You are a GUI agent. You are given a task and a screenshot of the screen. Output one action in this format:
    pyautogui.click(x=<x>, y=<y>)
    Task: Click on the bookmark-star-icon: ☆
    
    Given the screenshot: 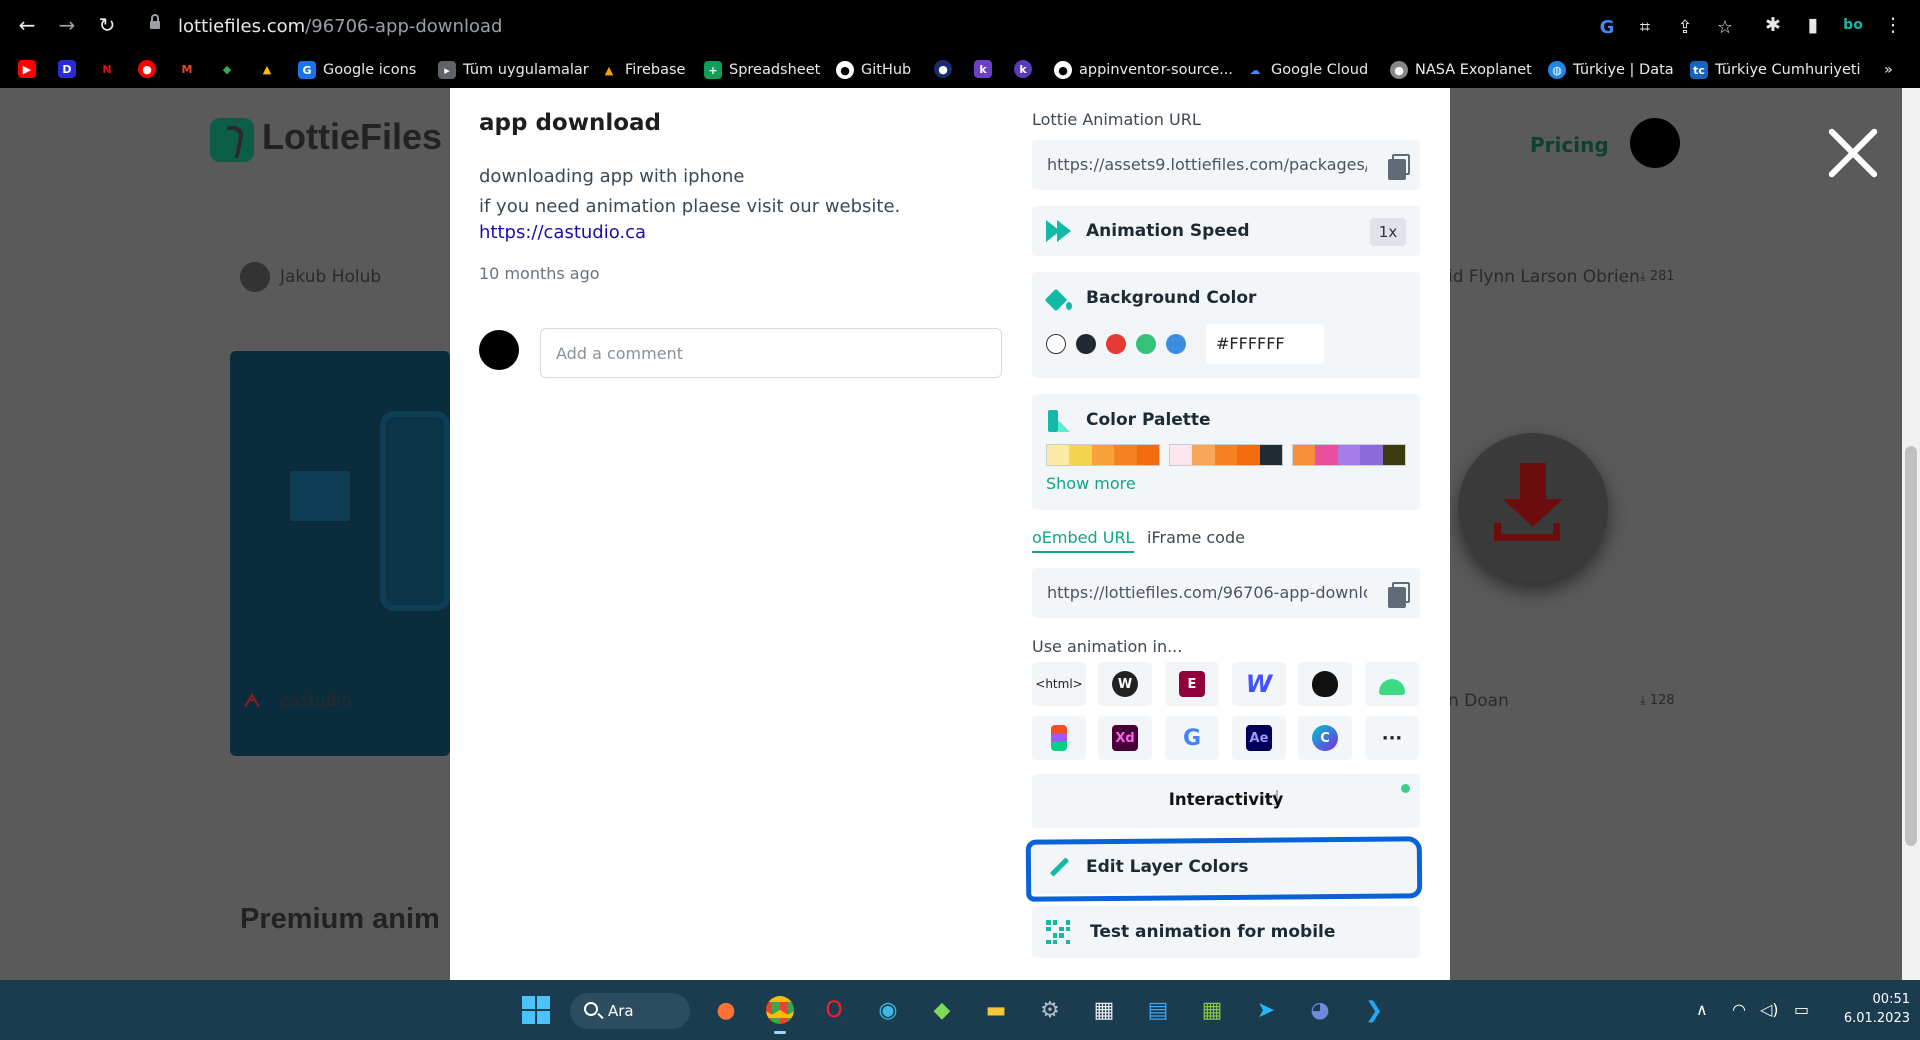 What is the action you would take?
    pyautogui.click(x=1725, y=28)
    